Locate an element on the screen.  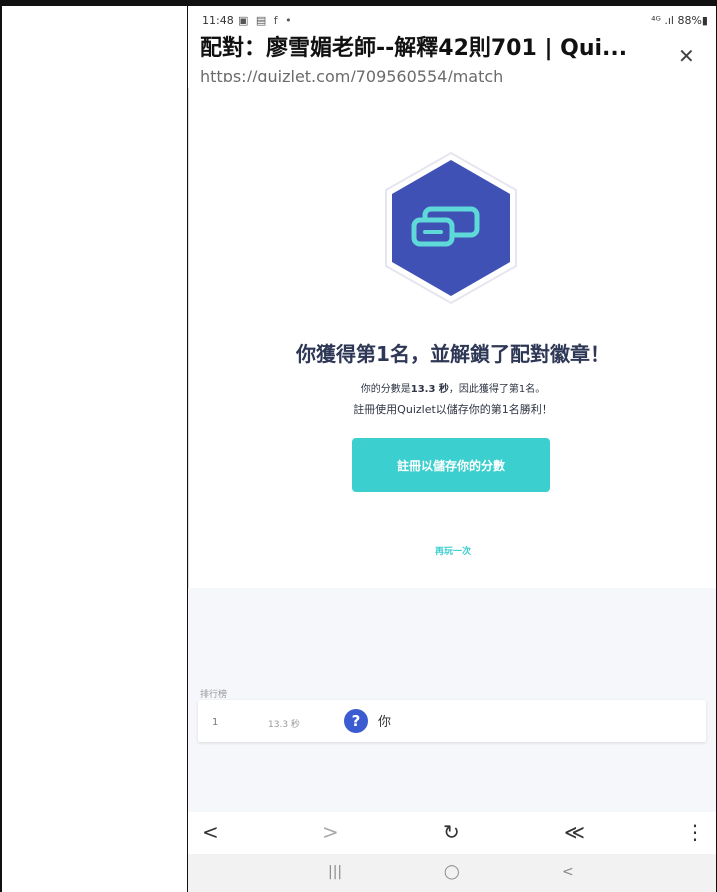
score-text: 你的分數是13.3 秒，因此獲得了第1名。 is located at coordinates (452, 387).